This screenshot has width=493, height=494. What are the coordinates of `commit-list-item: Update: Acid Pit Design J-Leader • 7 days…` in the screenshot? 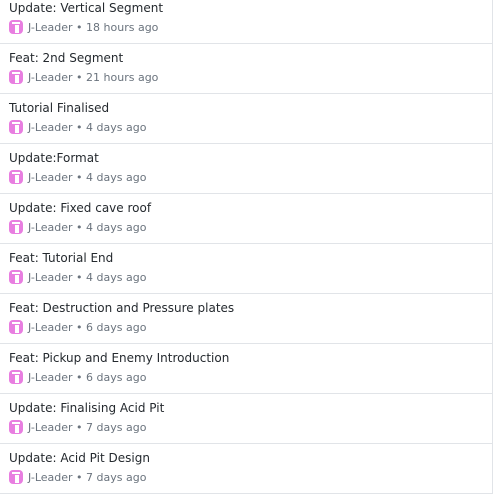 It's located at (246, 469).